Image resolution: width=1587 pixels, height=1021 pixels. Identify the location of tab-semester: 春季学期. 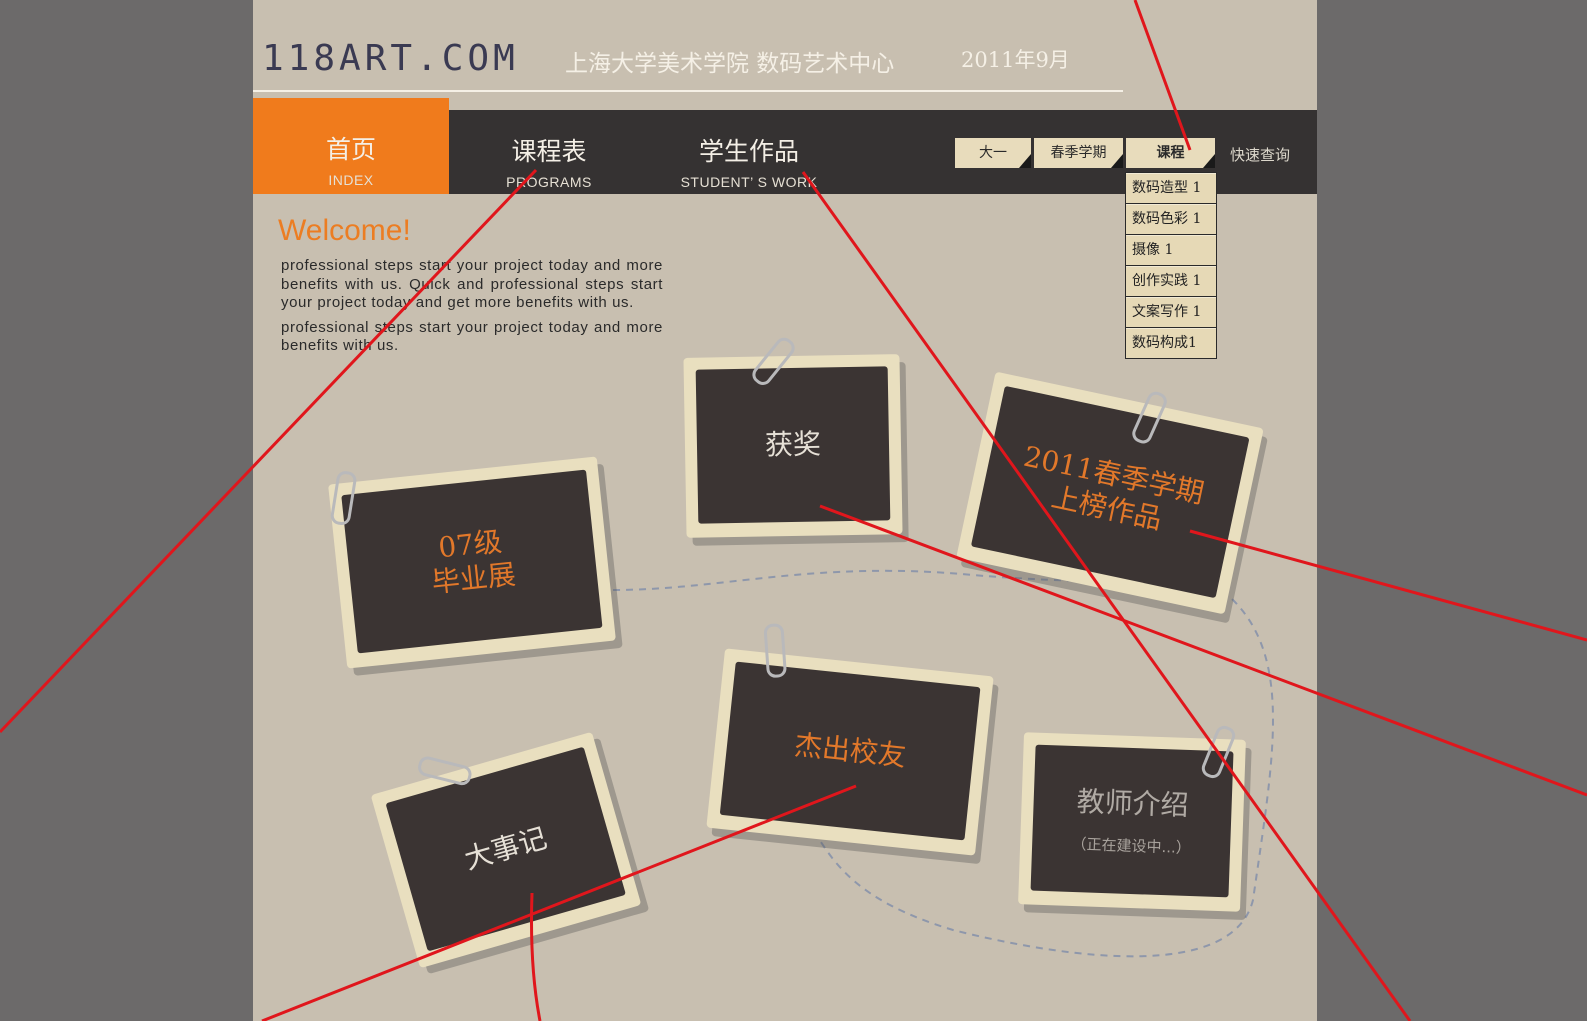
(1078, 153).